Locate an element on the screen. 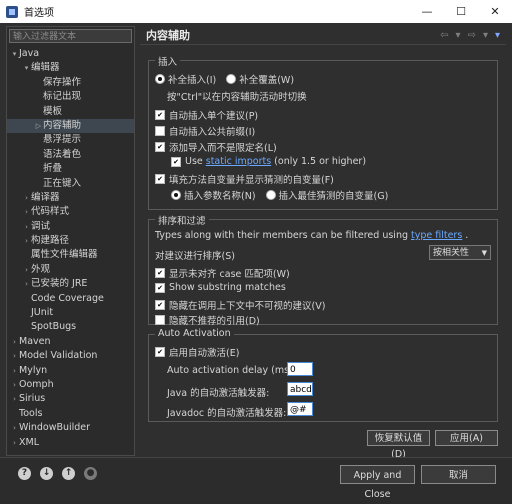 The height and width of the screenshot is (504, 512). tree-item: › Maven is located at coordinates (70, 342).